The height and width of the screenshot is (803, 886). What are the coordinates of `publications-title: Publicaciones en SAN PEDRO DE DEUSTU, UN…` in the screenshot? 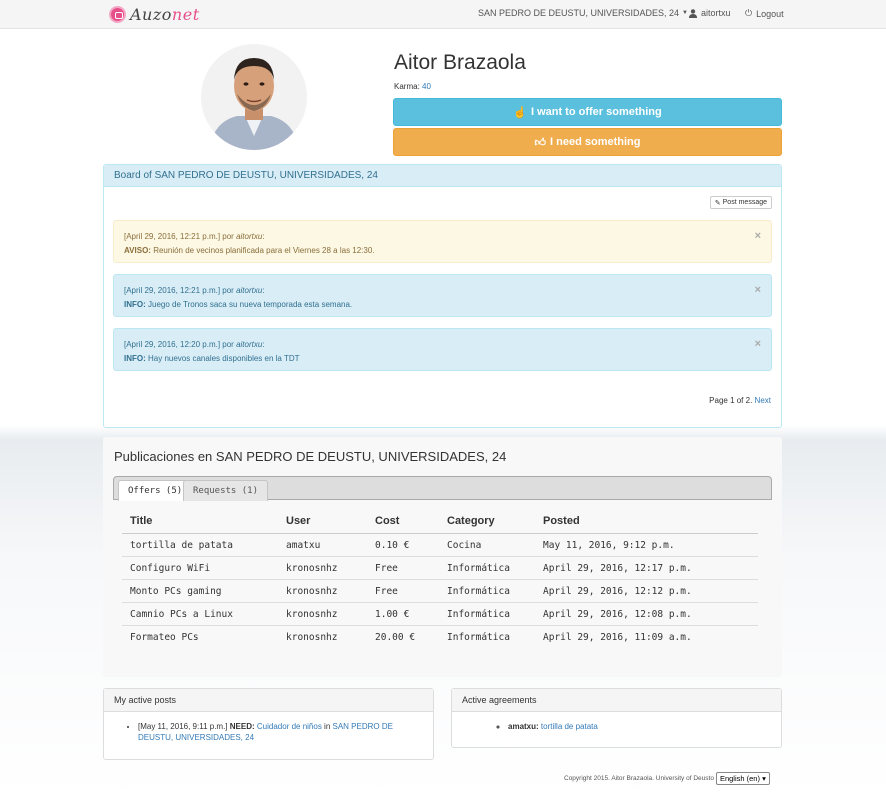 It's located at (310, 456).